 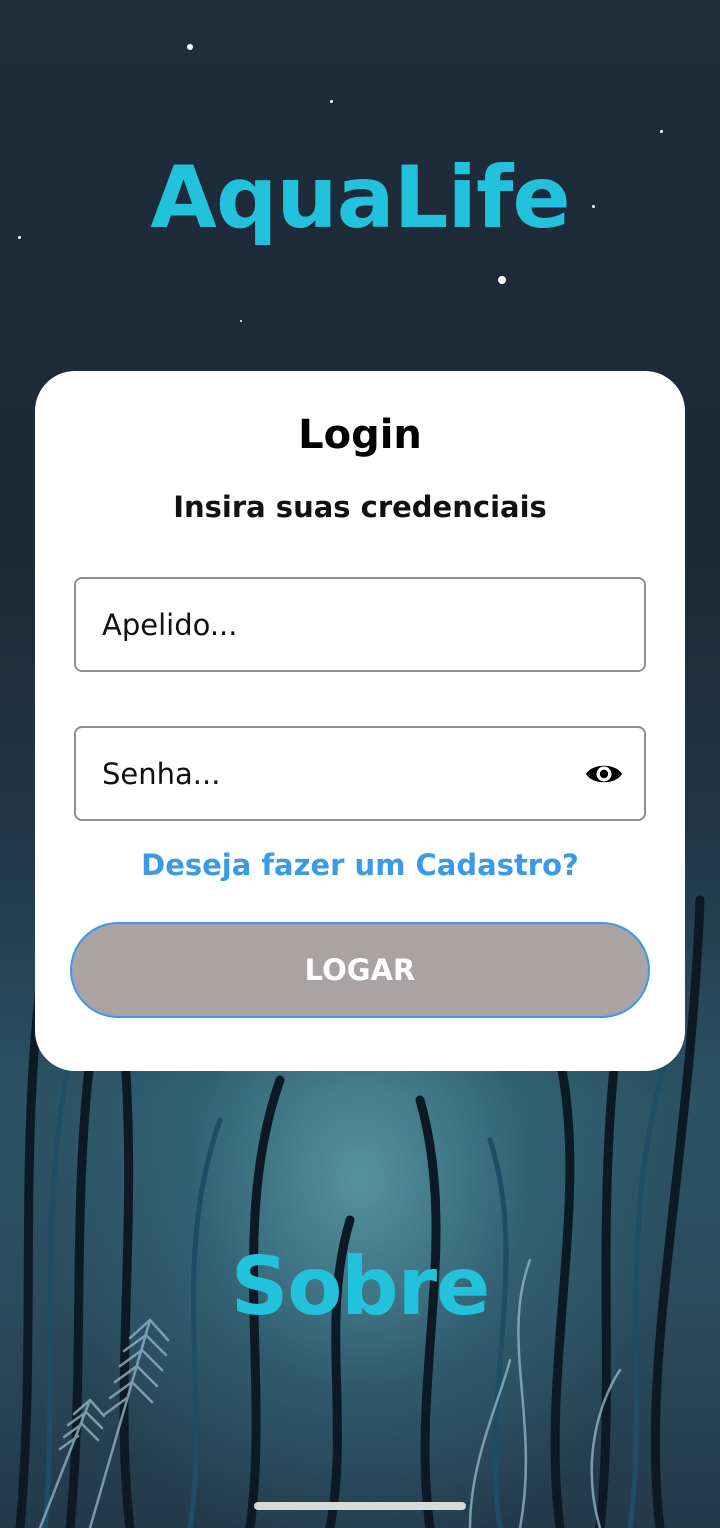 I want to click on password-field, so click(x=360, y=773).